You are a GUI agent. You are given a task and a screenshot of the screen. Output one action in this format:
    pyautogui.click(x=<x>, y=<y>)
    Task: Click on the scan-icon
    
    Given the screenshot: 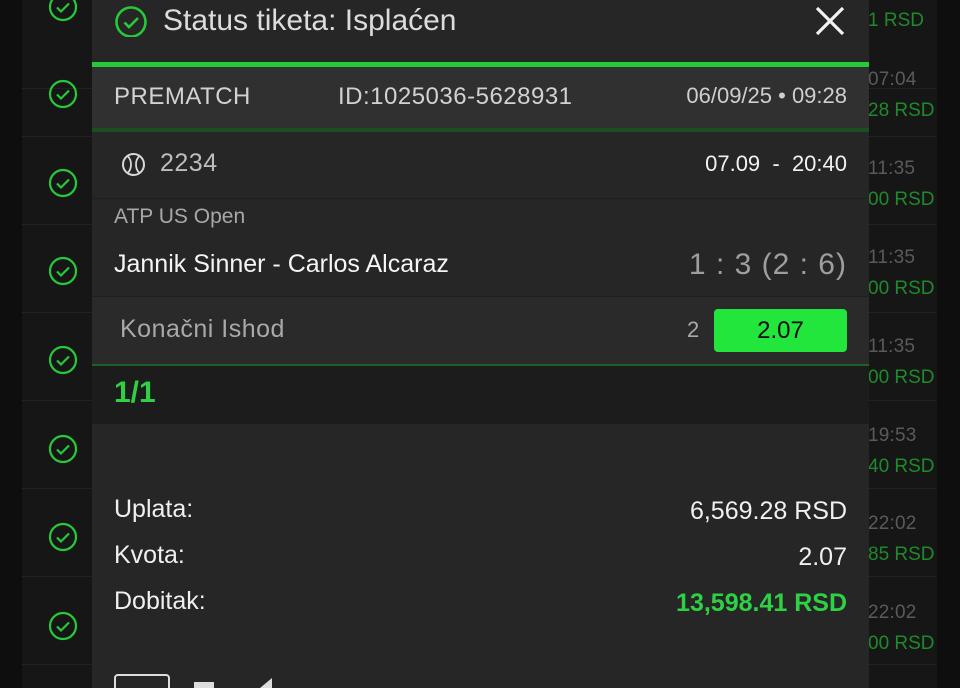 What is the action you would take?
    pyautogui.click(x=142, y=681)
    